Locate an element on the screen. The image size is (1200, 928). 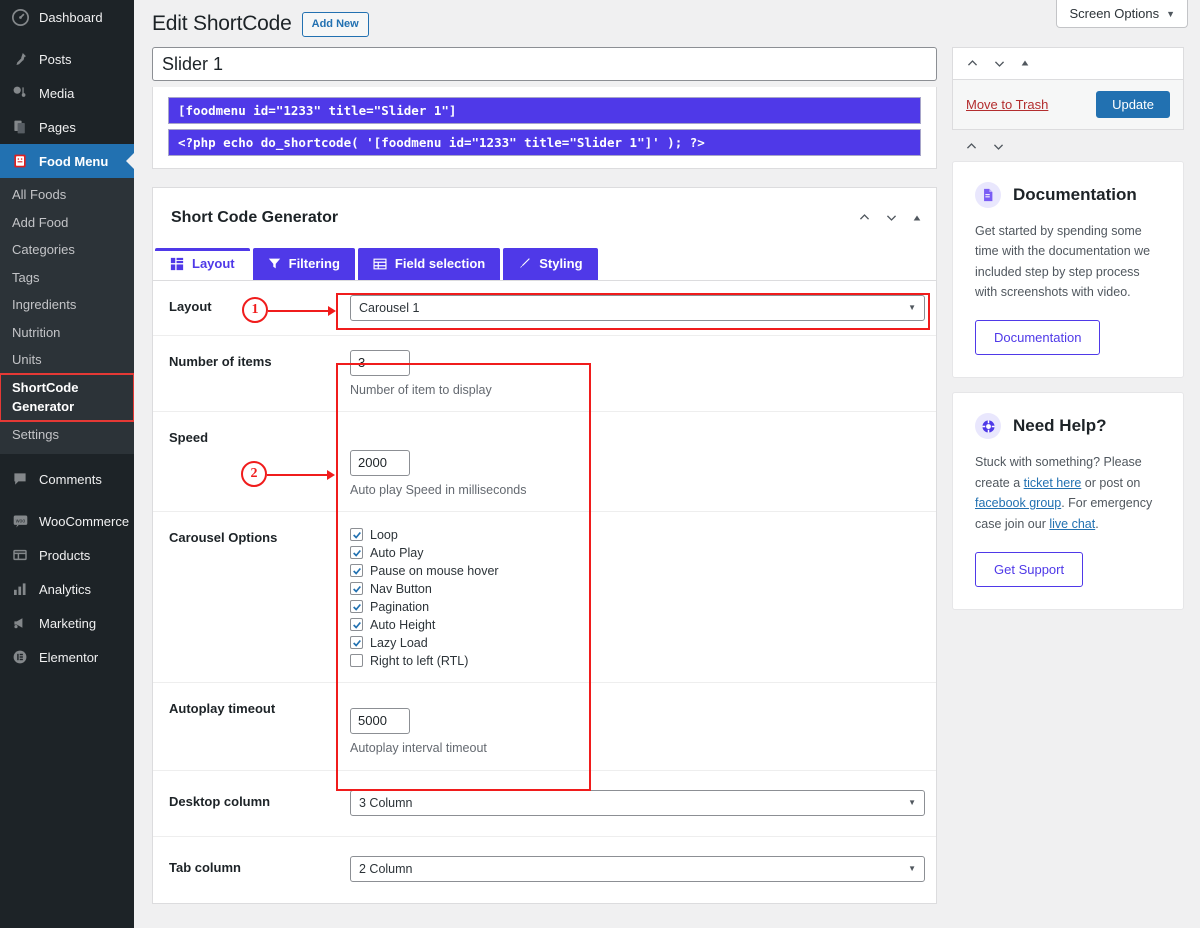
sidebar-item-dashboard: Dashboard is located at coordinates (67, 17).